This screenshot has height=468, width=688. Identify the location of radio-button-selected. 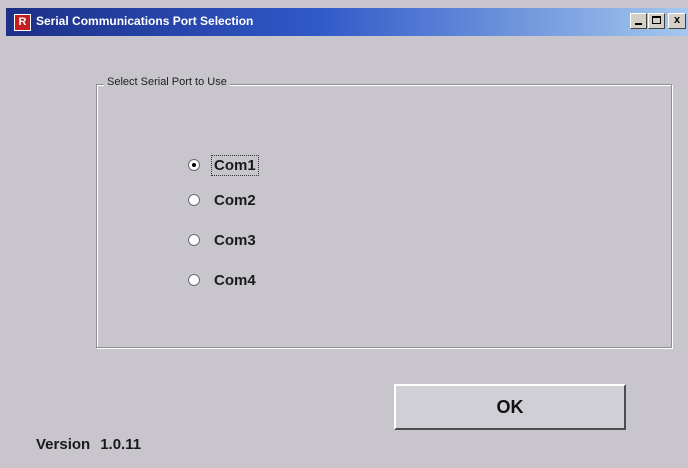
(194, 165).